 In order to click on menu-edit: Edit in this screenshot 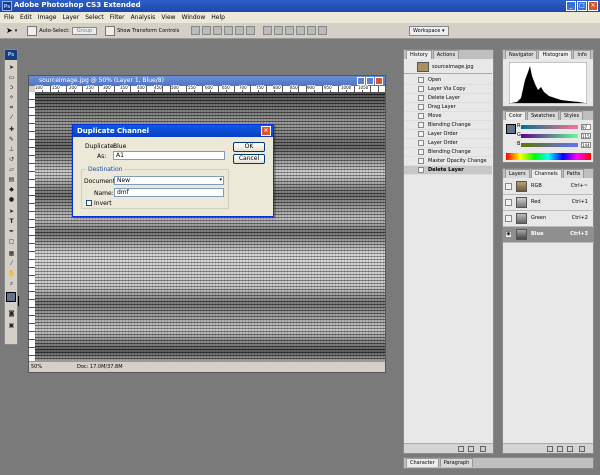, I will do `click(26, 17)`.